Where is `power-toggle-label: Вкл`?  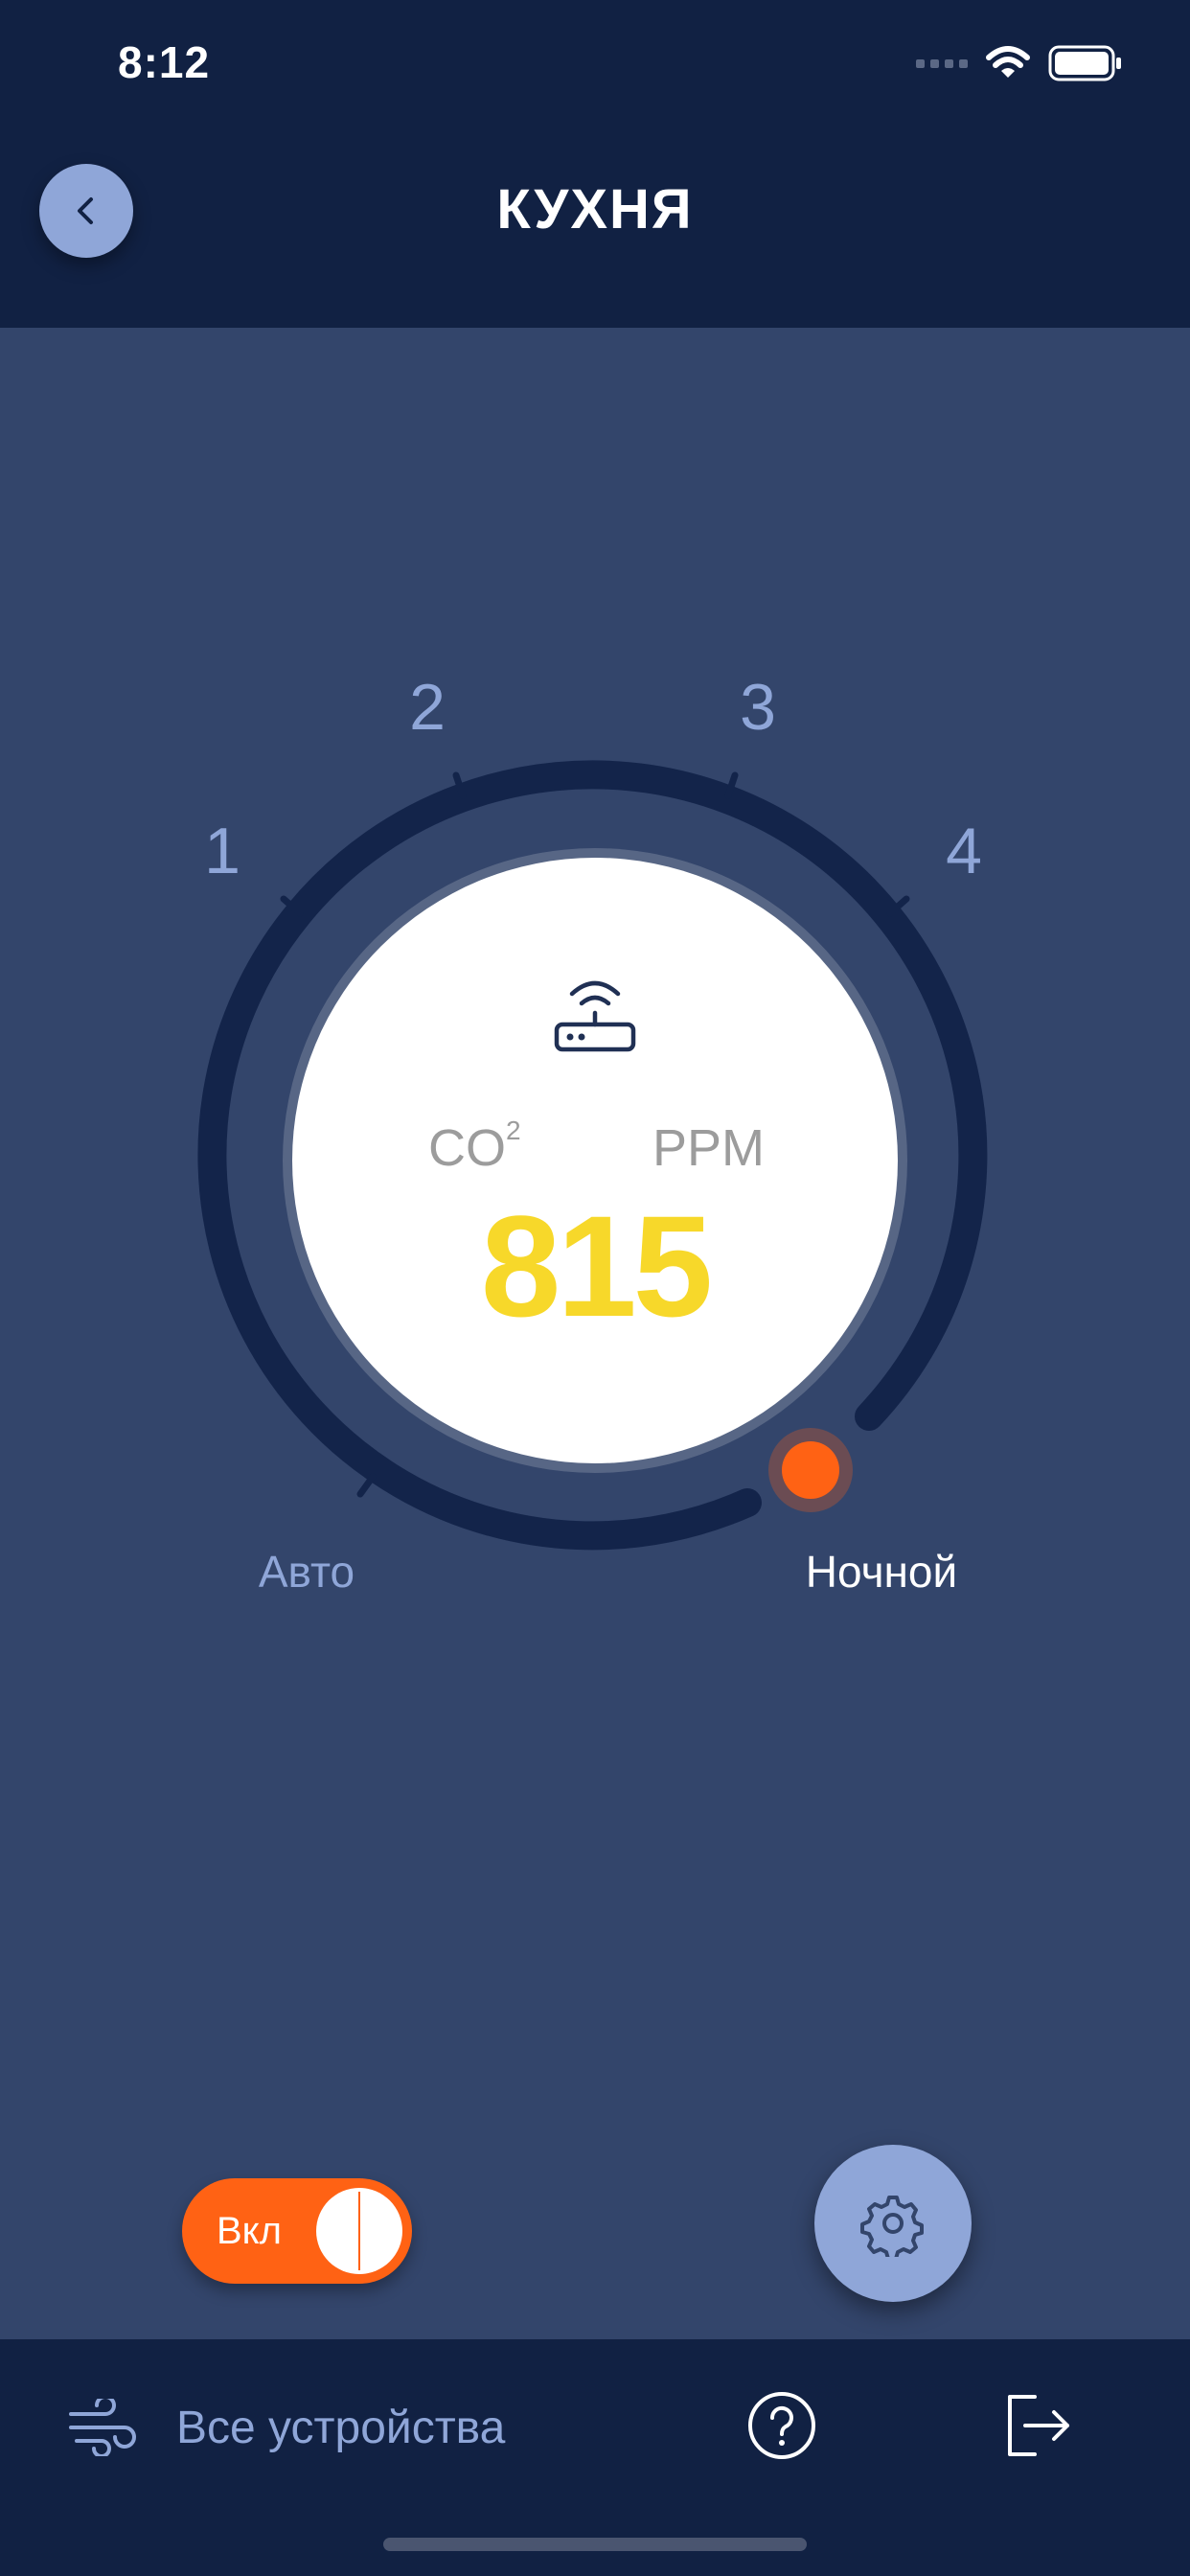
power-toggle-label: Вкл is located at coordinates (250, 2231).